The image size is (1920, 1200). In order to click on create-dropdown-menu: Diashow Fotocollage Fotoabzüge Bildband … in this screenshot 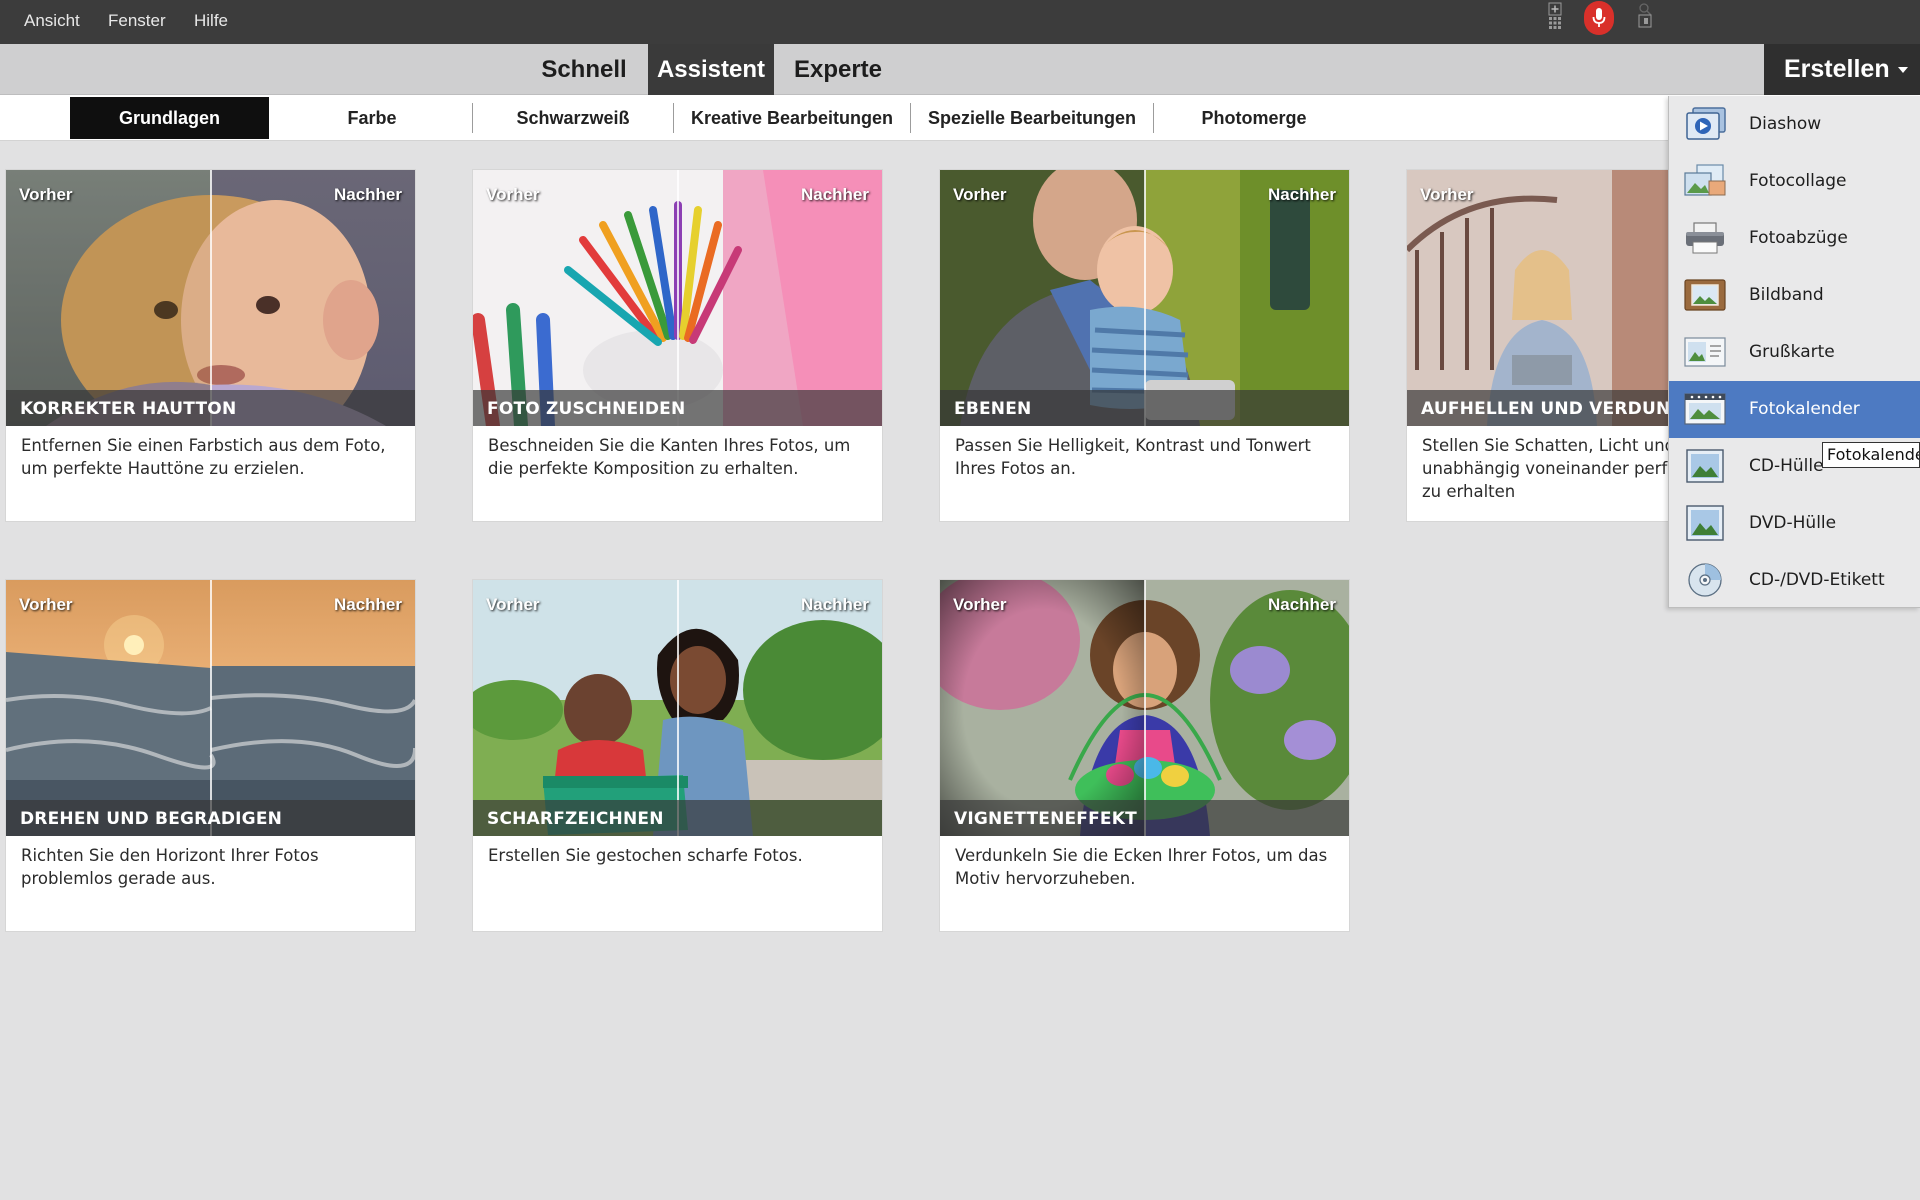, I will do `click(1794, 352)`.